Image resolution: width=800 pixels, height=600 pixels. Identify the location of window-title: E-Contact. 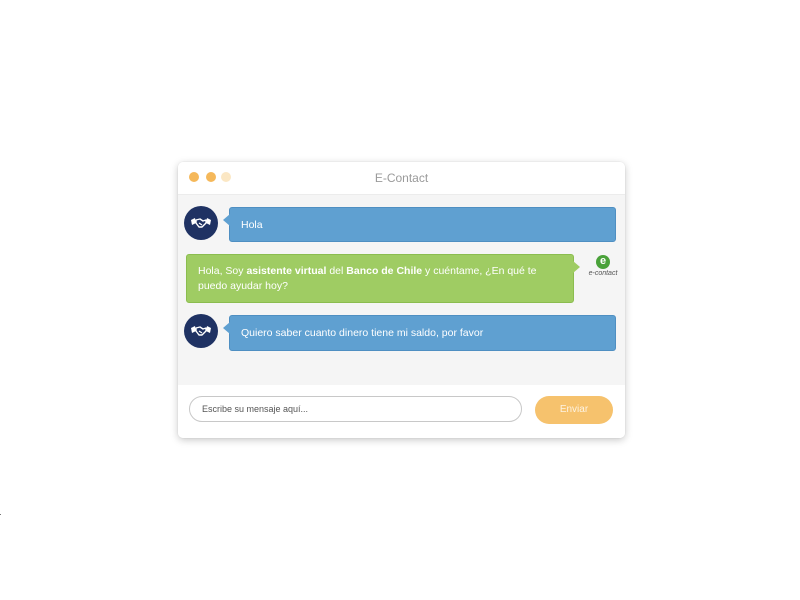
(401, 178).